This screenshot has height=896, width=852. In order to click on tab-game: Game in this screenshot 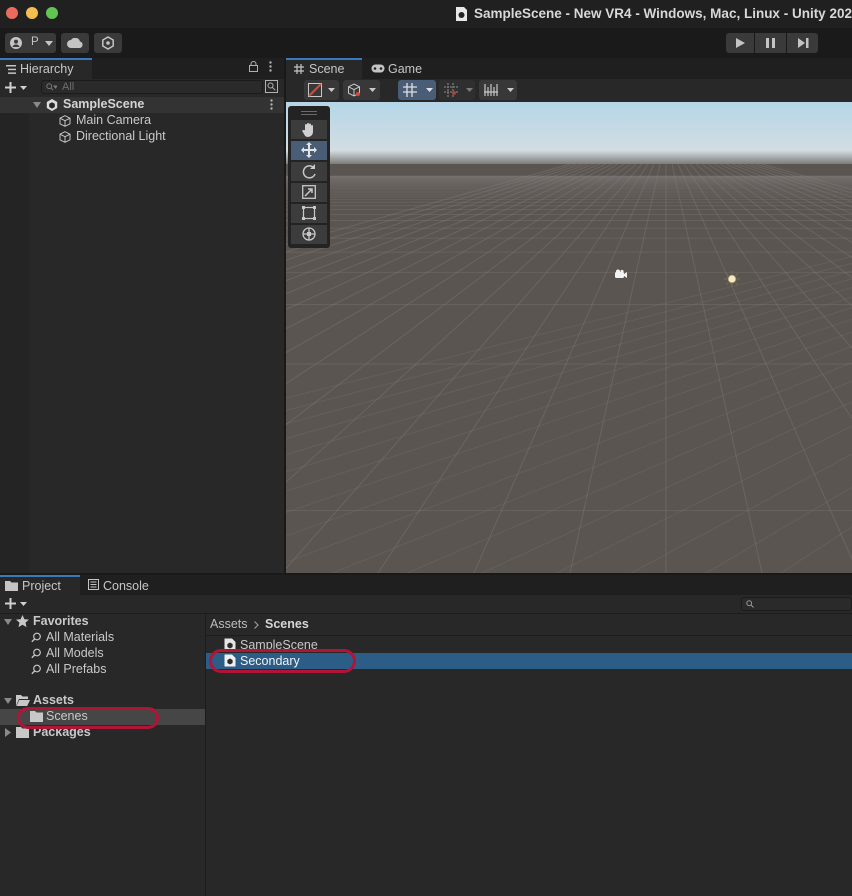, I will do `click(399, 68)`.